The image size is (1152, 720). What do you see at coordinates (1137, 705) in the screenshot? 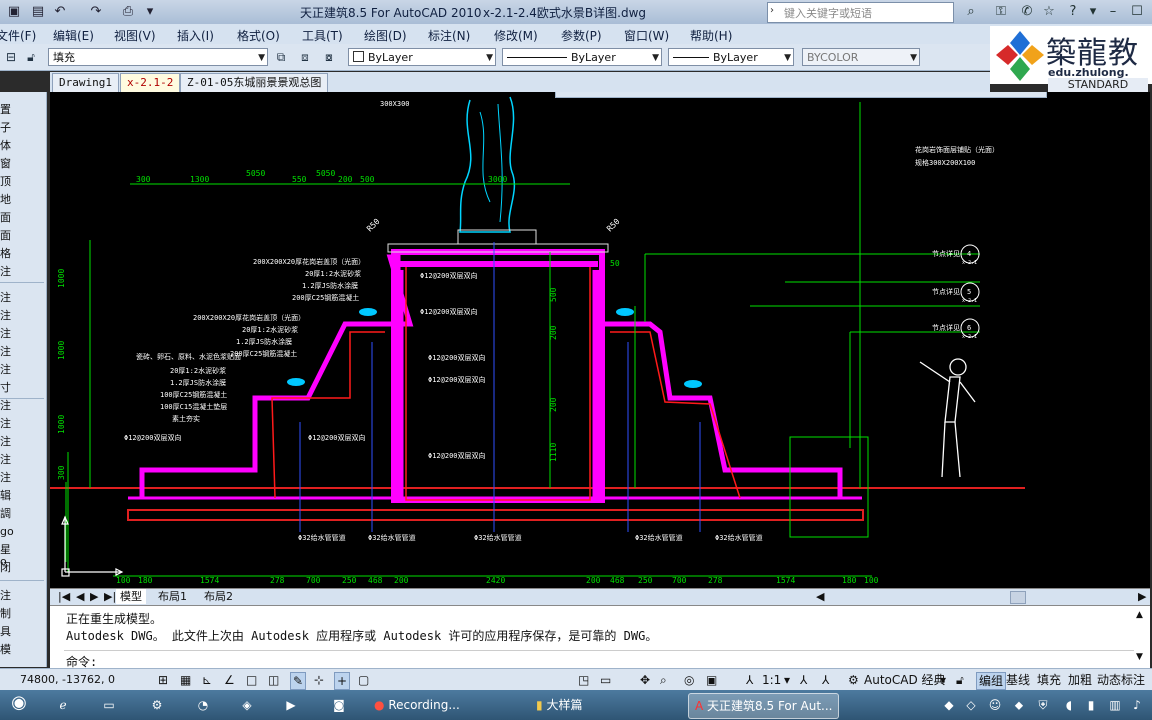
I see `tray-volume-icon: ♪` at bounding box center [1137, 705].